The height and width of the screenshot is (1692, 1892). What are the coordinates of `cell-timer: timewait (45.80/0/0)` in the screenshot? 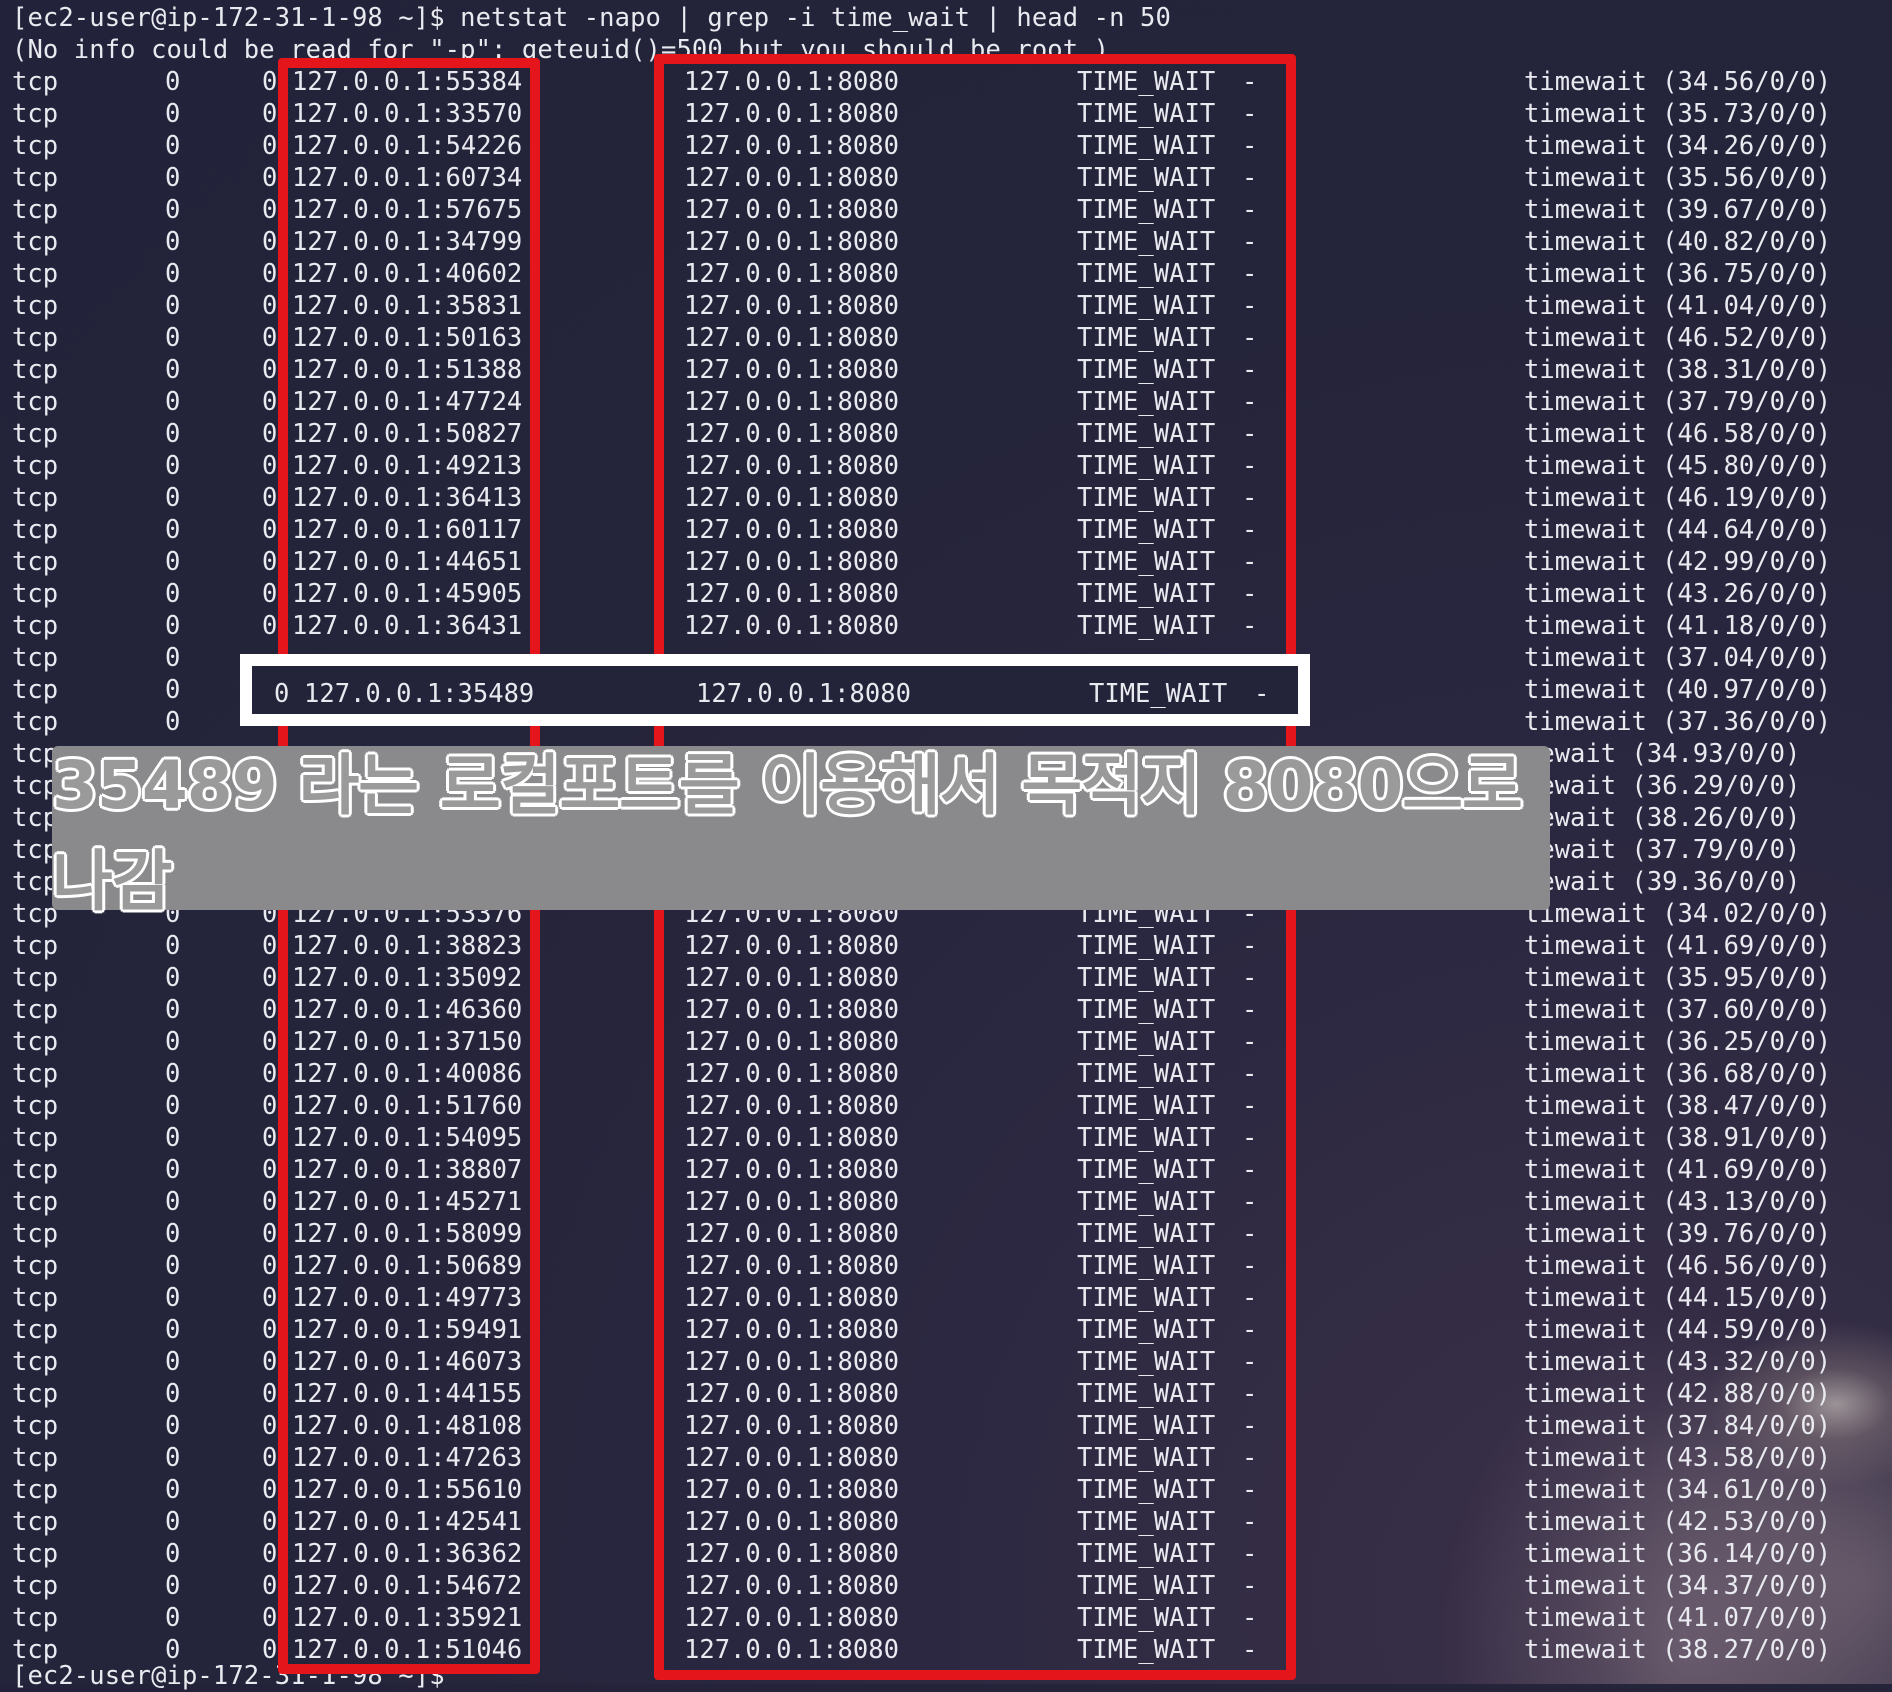 It's located at (1678, 466).